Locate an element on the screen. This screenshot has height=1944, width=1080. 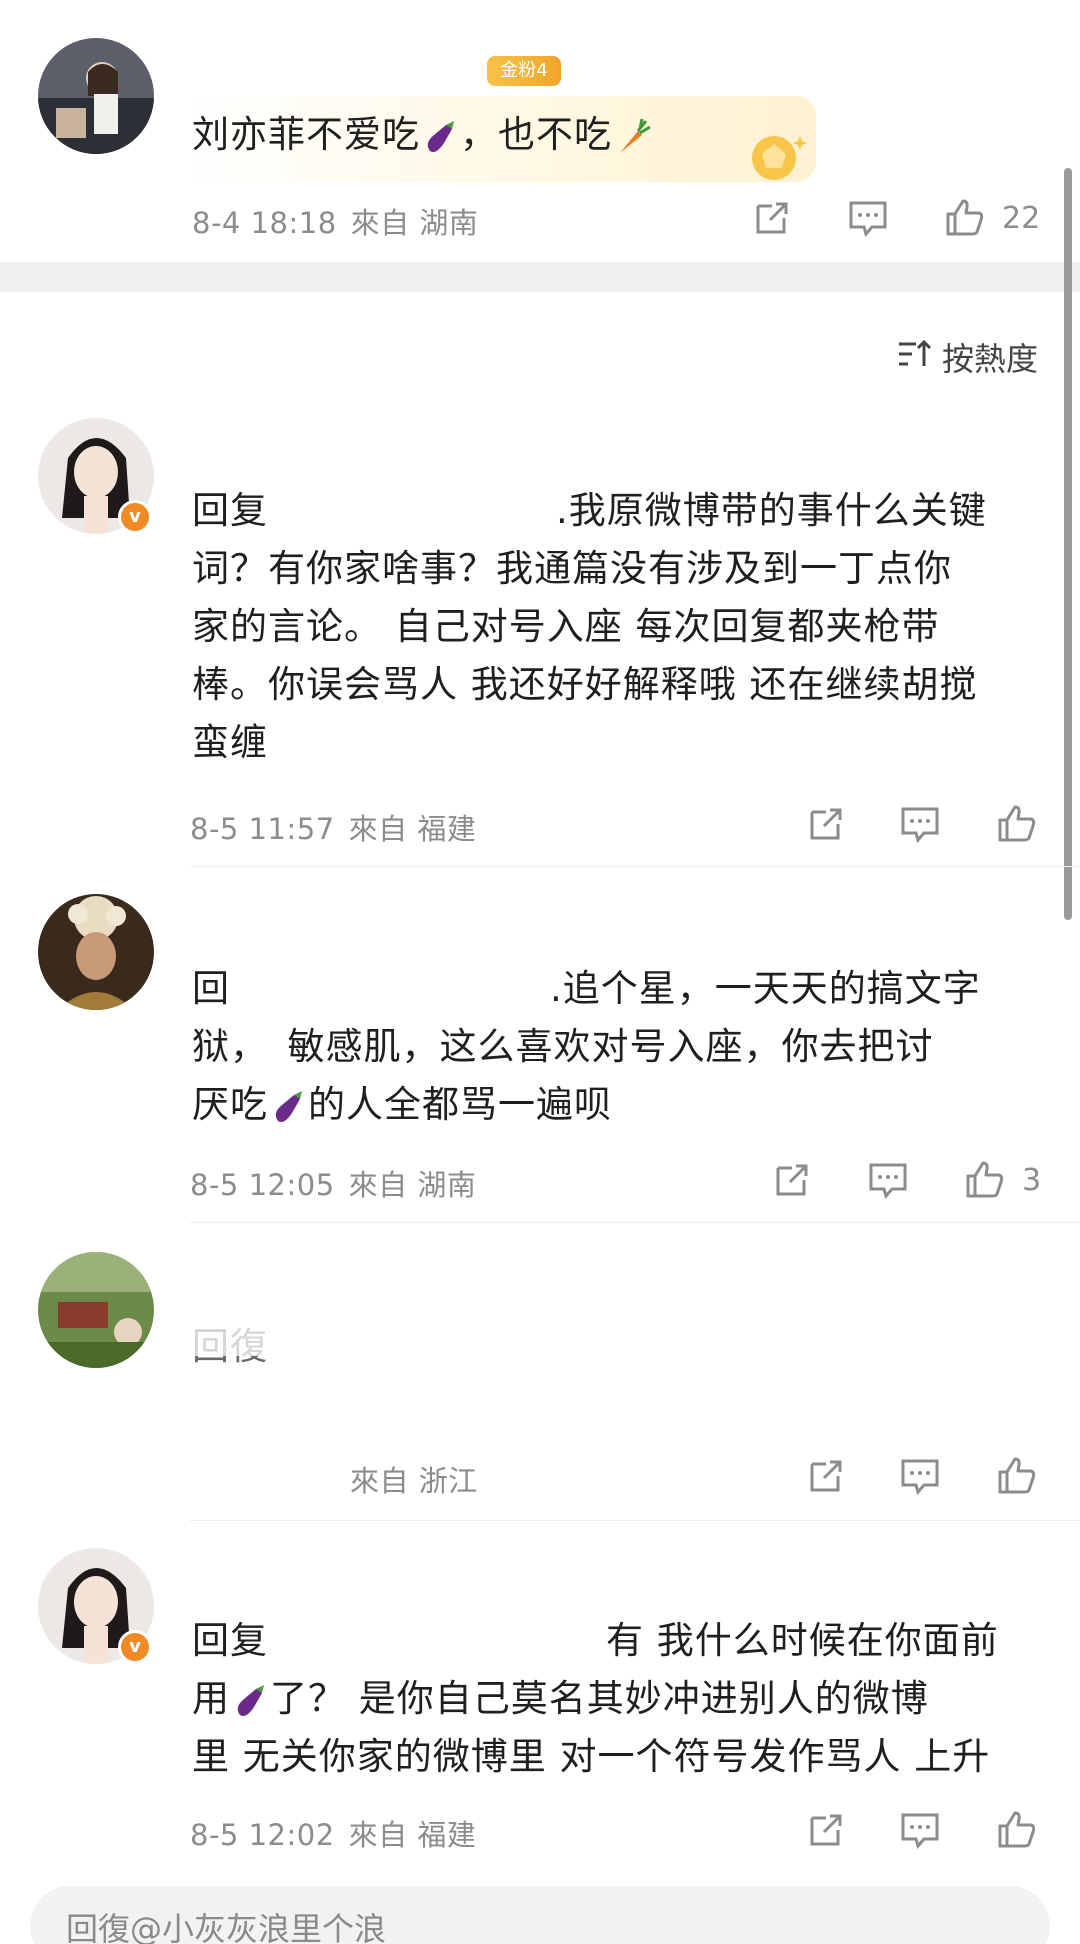
comment-line: 蛮缠 is located at coordinates (230, 742).